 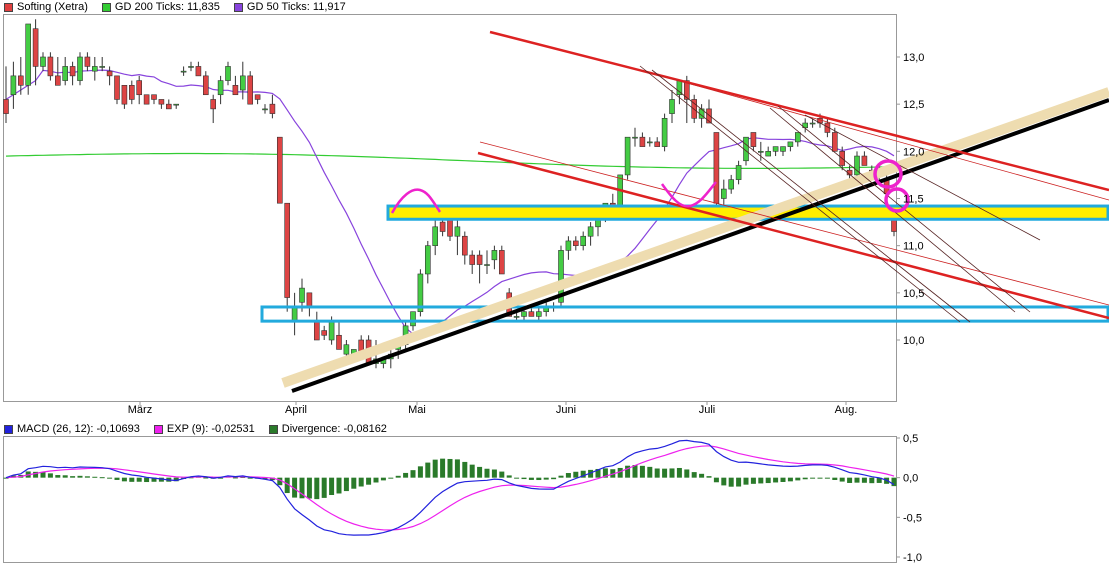 I want to click on price-ytick-label: 12,0, so click(x=913, y=152).